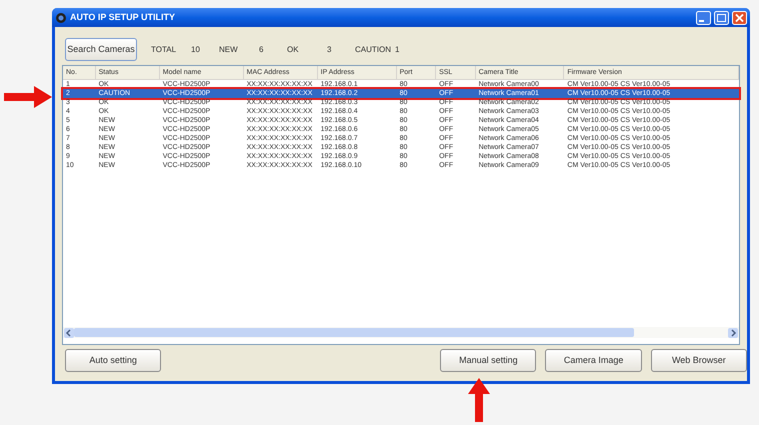  What do you see at coordinates (101, 49) in the screenshot?
I see `search-button: Search Cameras` at bounding box center [101, 49].